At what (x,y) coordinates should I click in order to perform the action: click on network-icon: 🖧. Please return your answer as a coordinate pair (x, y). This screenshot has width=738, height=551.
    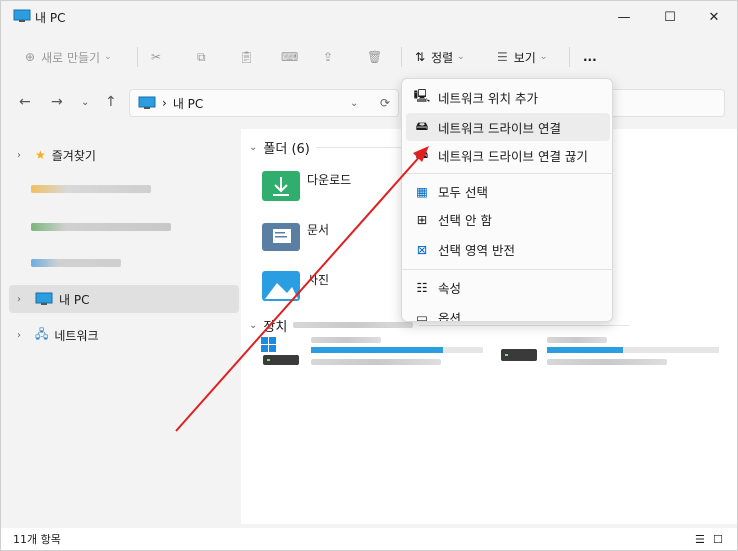
    Looking at the image, I should click on (42, 333).